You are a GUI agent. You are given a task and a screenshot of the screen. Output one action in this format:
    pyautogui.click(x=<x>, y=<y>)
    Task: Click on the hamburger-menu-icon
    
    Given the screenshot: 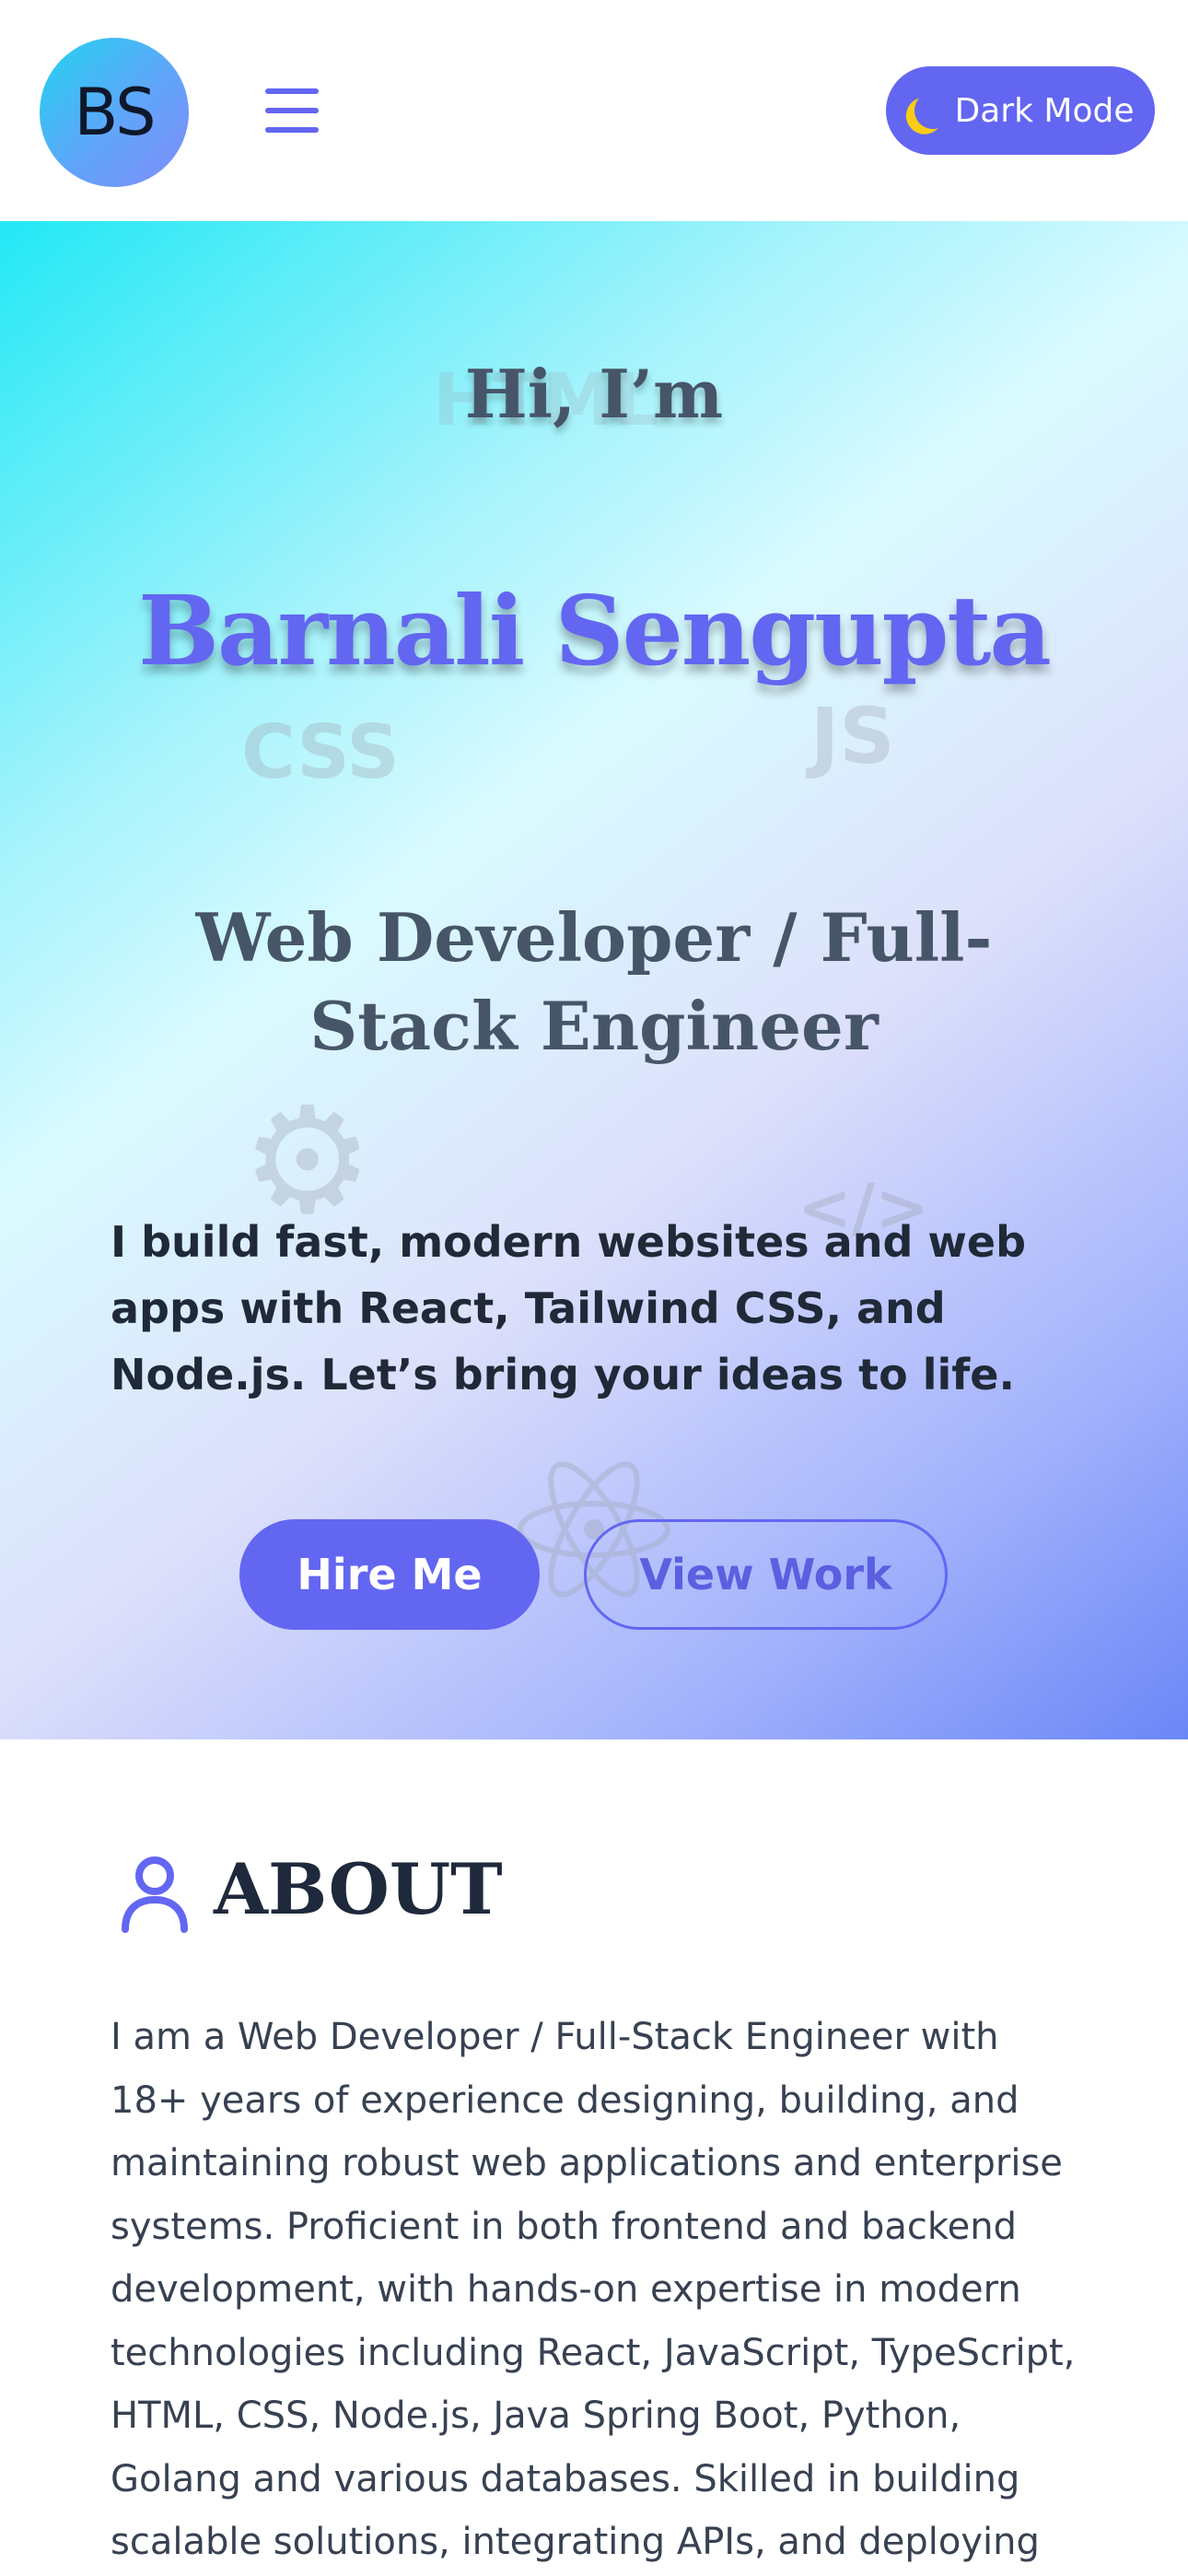 What is the action you would take?
    pyautogui.click(x=292, y=111)
    